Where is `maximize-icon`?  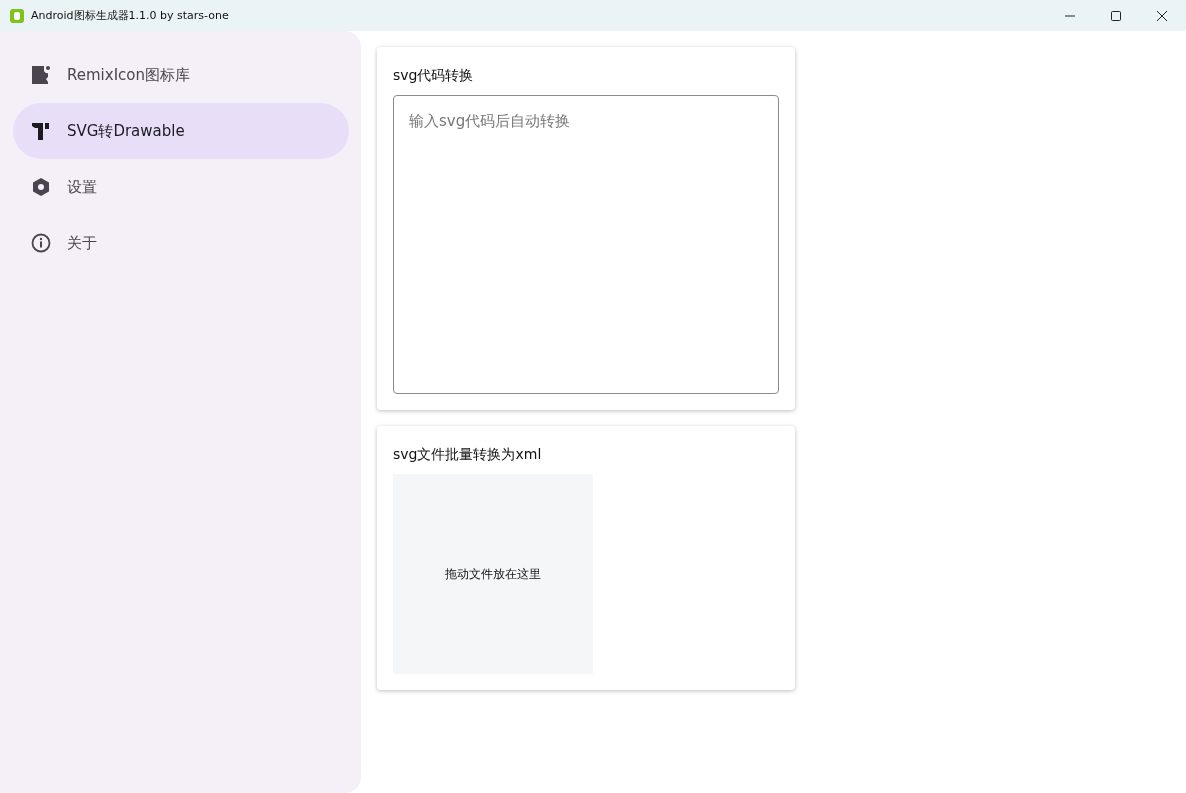 maximize-icon is located at coordinates (1116, 15).